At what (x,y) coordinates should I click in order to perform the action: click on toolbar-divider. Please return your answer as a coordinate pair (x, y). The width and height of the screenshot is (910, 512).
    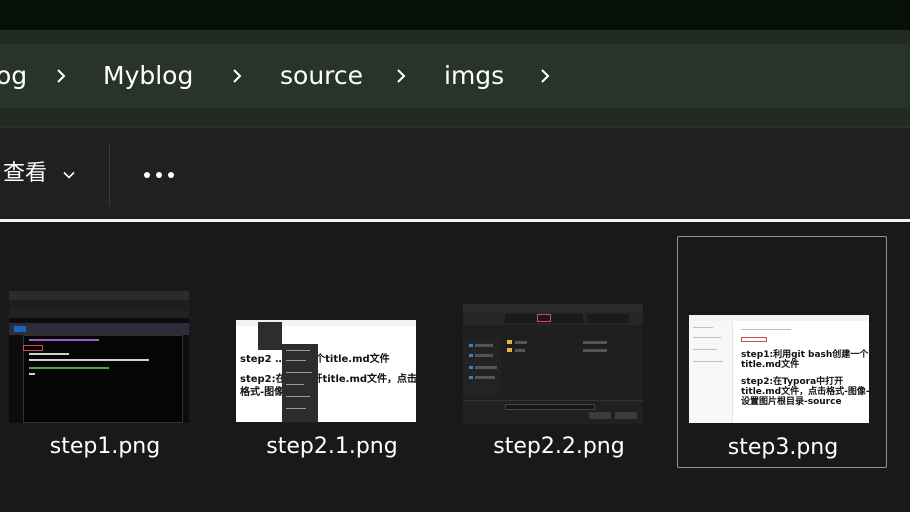
    Looking at the image, I should click on (109, 175).